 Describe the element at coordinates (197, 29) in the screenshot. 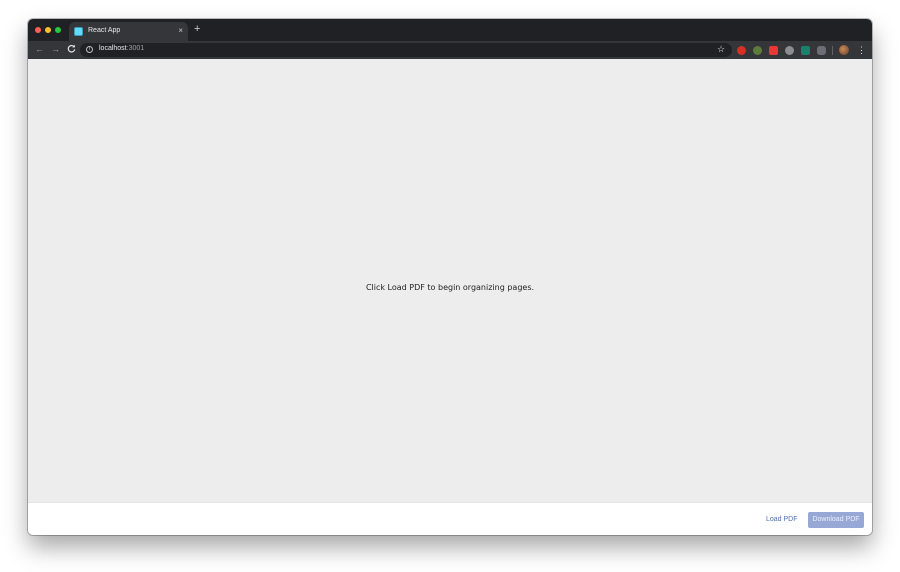

I see `new-tab-button: +` at that location.